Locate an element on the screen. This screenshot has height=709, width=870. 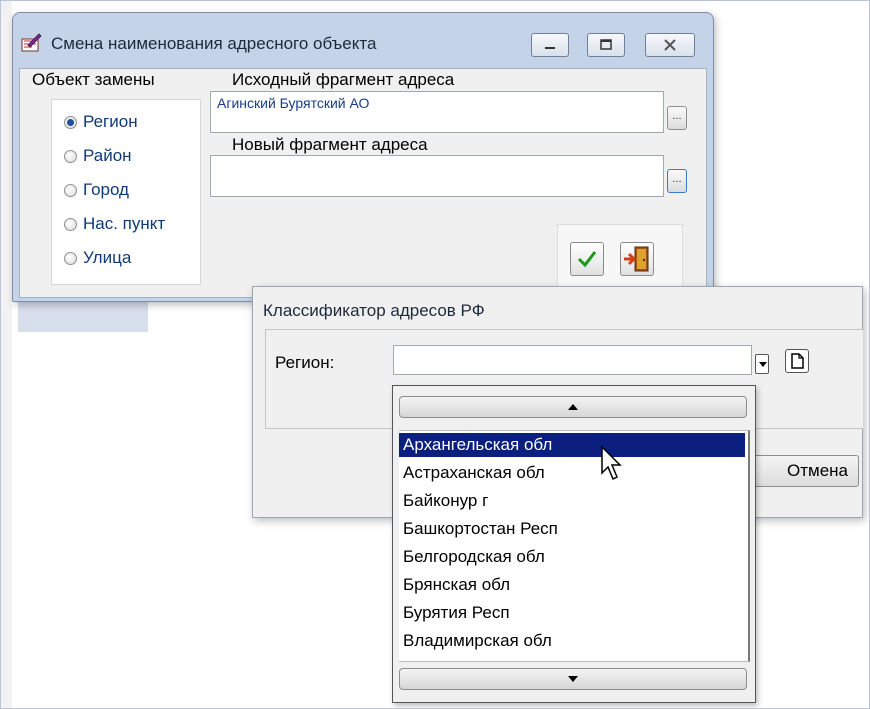
list-item: Брянская обл is located at coordinates (572, 585).